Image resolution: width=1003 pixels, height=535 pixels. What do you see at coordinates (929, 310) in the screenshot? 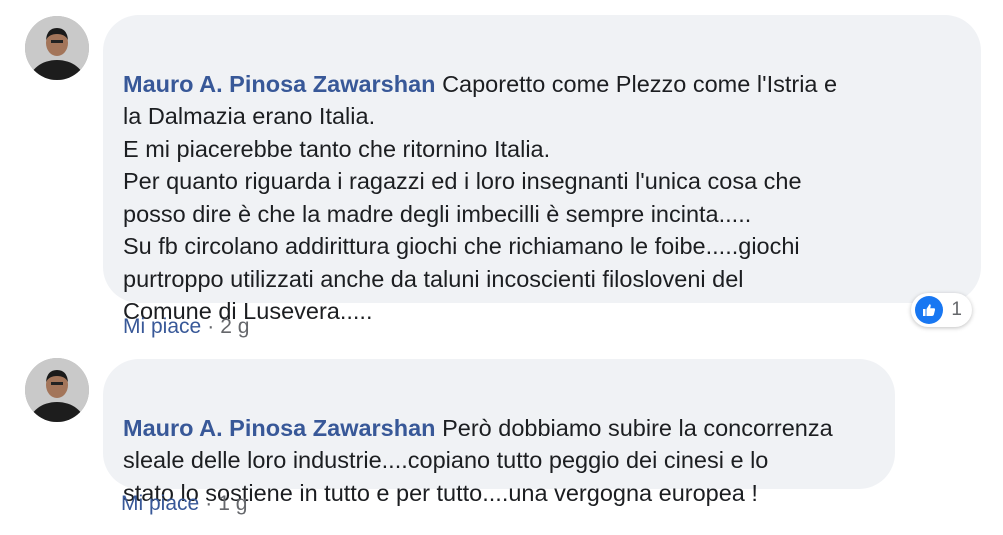
I see `thumbs-up-icon` at bounding box center [929, 310].